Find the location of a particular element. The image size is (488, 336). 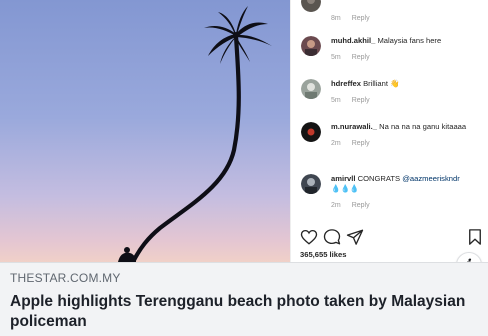

bookmark-icon is located at coordinates (475, 237).